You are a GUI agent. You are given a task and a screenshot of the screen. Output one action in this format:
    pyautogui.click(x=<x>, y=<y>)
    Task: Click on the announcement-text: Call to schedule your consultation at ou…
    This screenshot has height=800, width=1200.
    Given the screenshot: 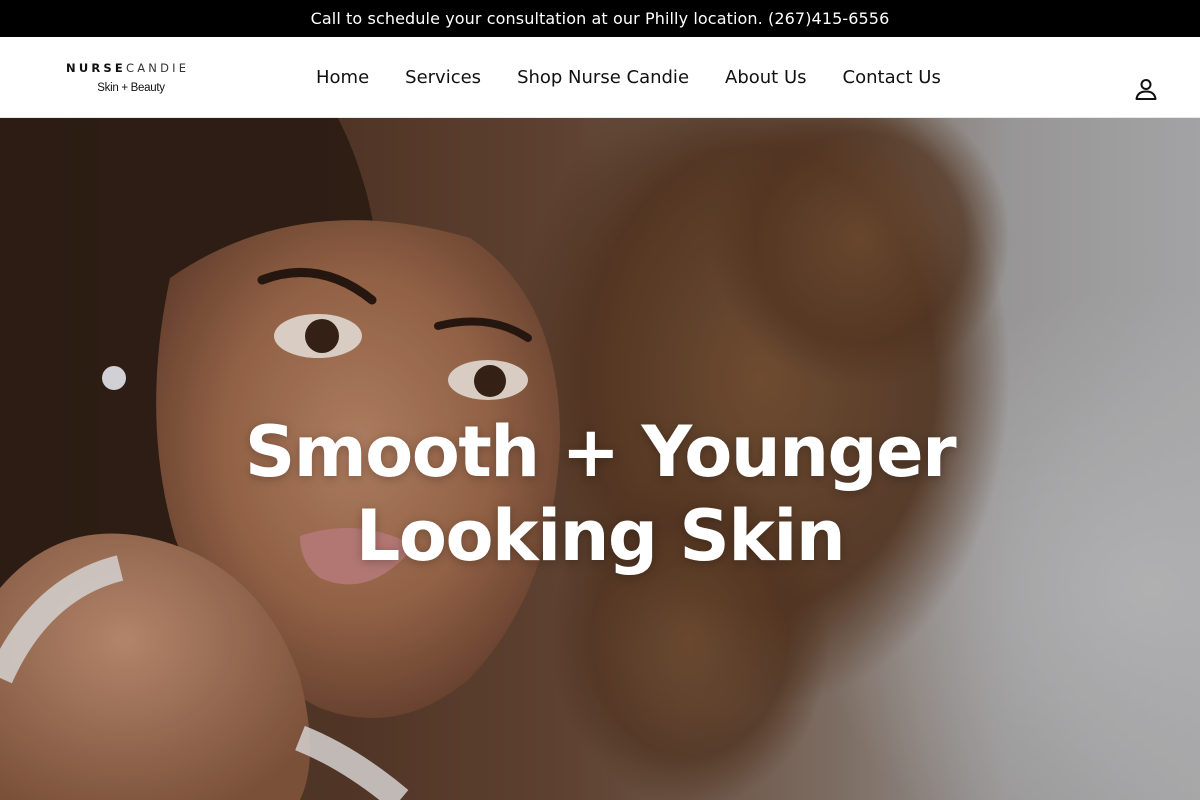 What is the action you would take?
    pyautogui.click(x=600, y=18)
    